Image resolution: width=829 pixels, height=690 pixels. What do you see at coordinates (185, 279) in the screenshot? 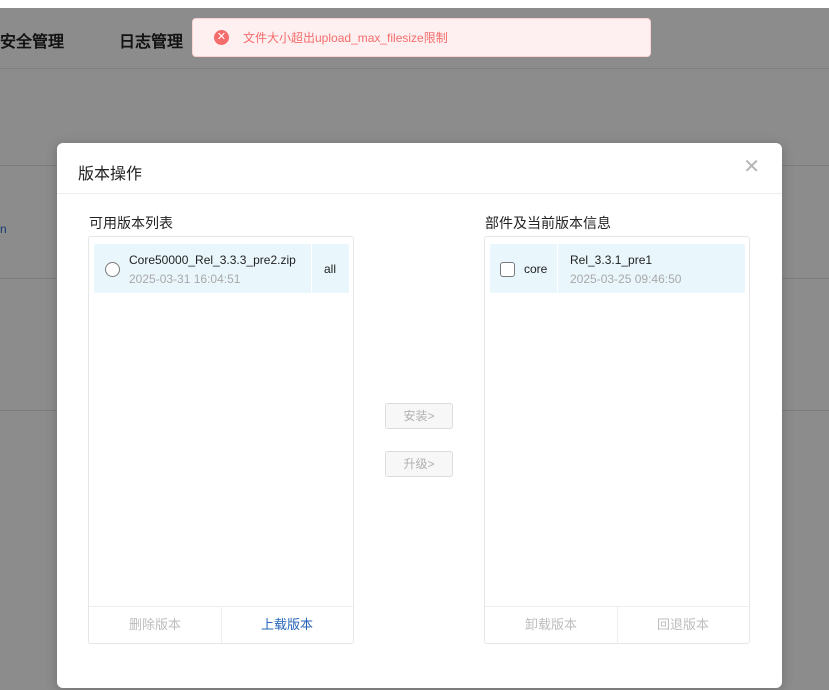
I see `version-upload-time: 2025-03-31 16:04:51` at bounding box center [185, 279].